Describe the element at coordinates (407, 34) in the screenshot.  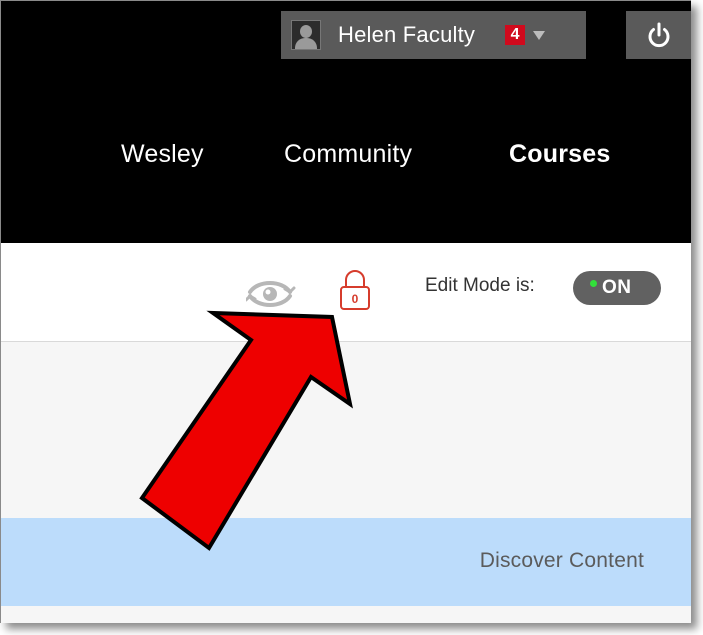
I see `user-name: Helen Faculty` at that location.